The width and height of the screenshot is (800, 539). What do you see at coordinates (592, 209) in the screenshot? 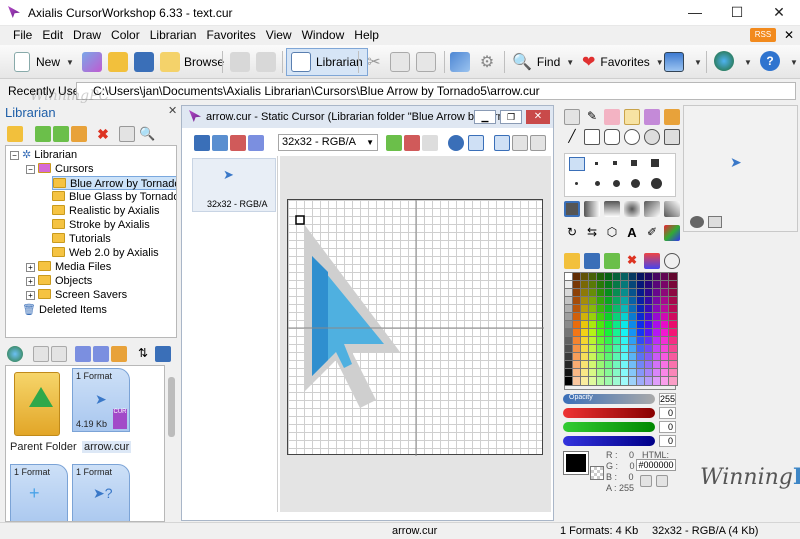
I see `fill-mode-gradient-icon` at bounding box center [592, 209].